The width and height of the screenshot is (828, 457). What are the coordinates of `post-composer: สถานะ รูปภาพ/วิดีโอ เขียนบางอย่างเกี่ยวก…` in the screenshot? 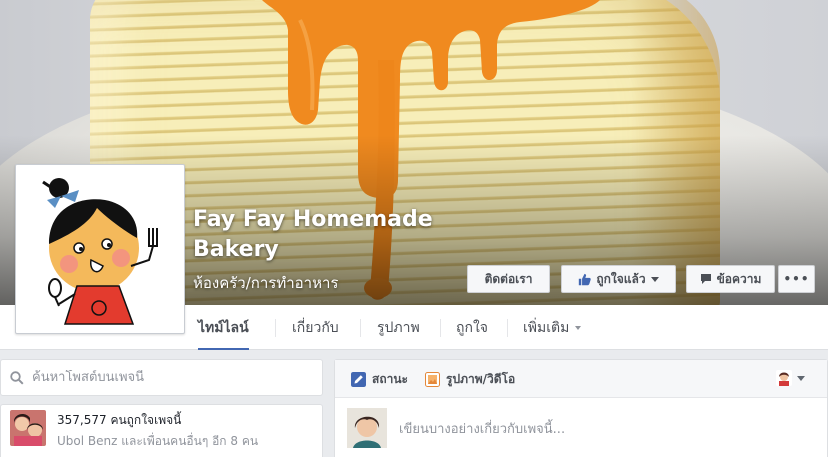 It's located at (581, 408).